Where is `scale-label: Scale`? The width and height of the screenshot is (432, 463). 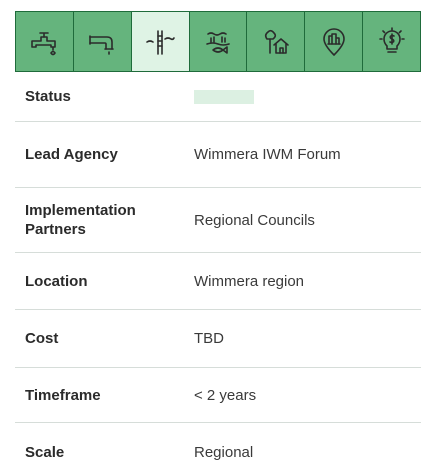
scale-label: Scale is located at coordinates (45, 452).